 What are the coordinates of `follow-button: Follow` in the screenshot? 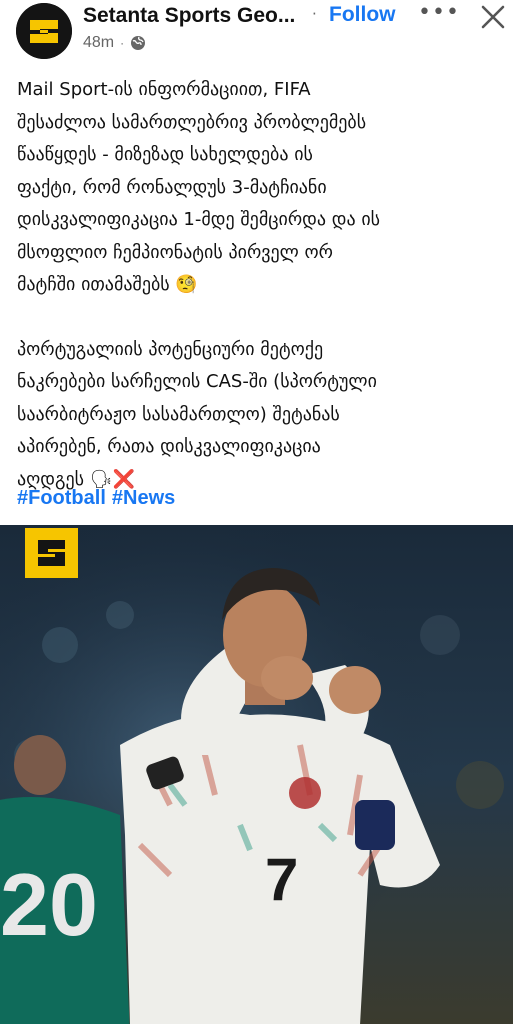 It's located at (362, 15).